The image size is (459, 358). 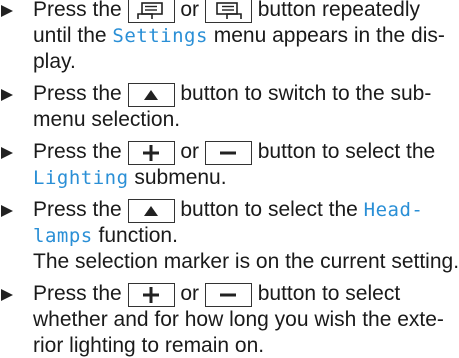 What do you see at coordinates (81, 178) in the screenshot?
I see `lighting-submenu-label: Lighting` at bounding box center [81, 178].